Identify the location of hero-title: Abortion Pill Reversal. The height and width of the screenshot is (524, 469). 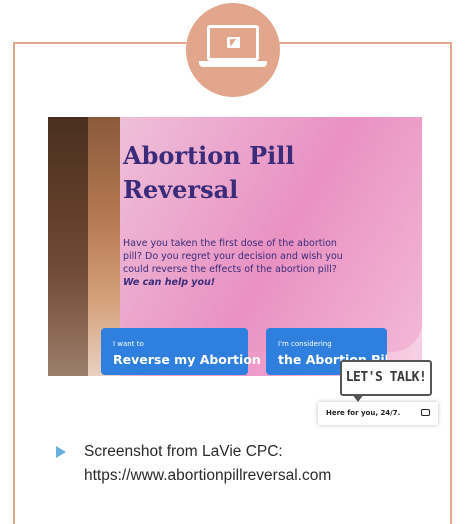
(209, 172).